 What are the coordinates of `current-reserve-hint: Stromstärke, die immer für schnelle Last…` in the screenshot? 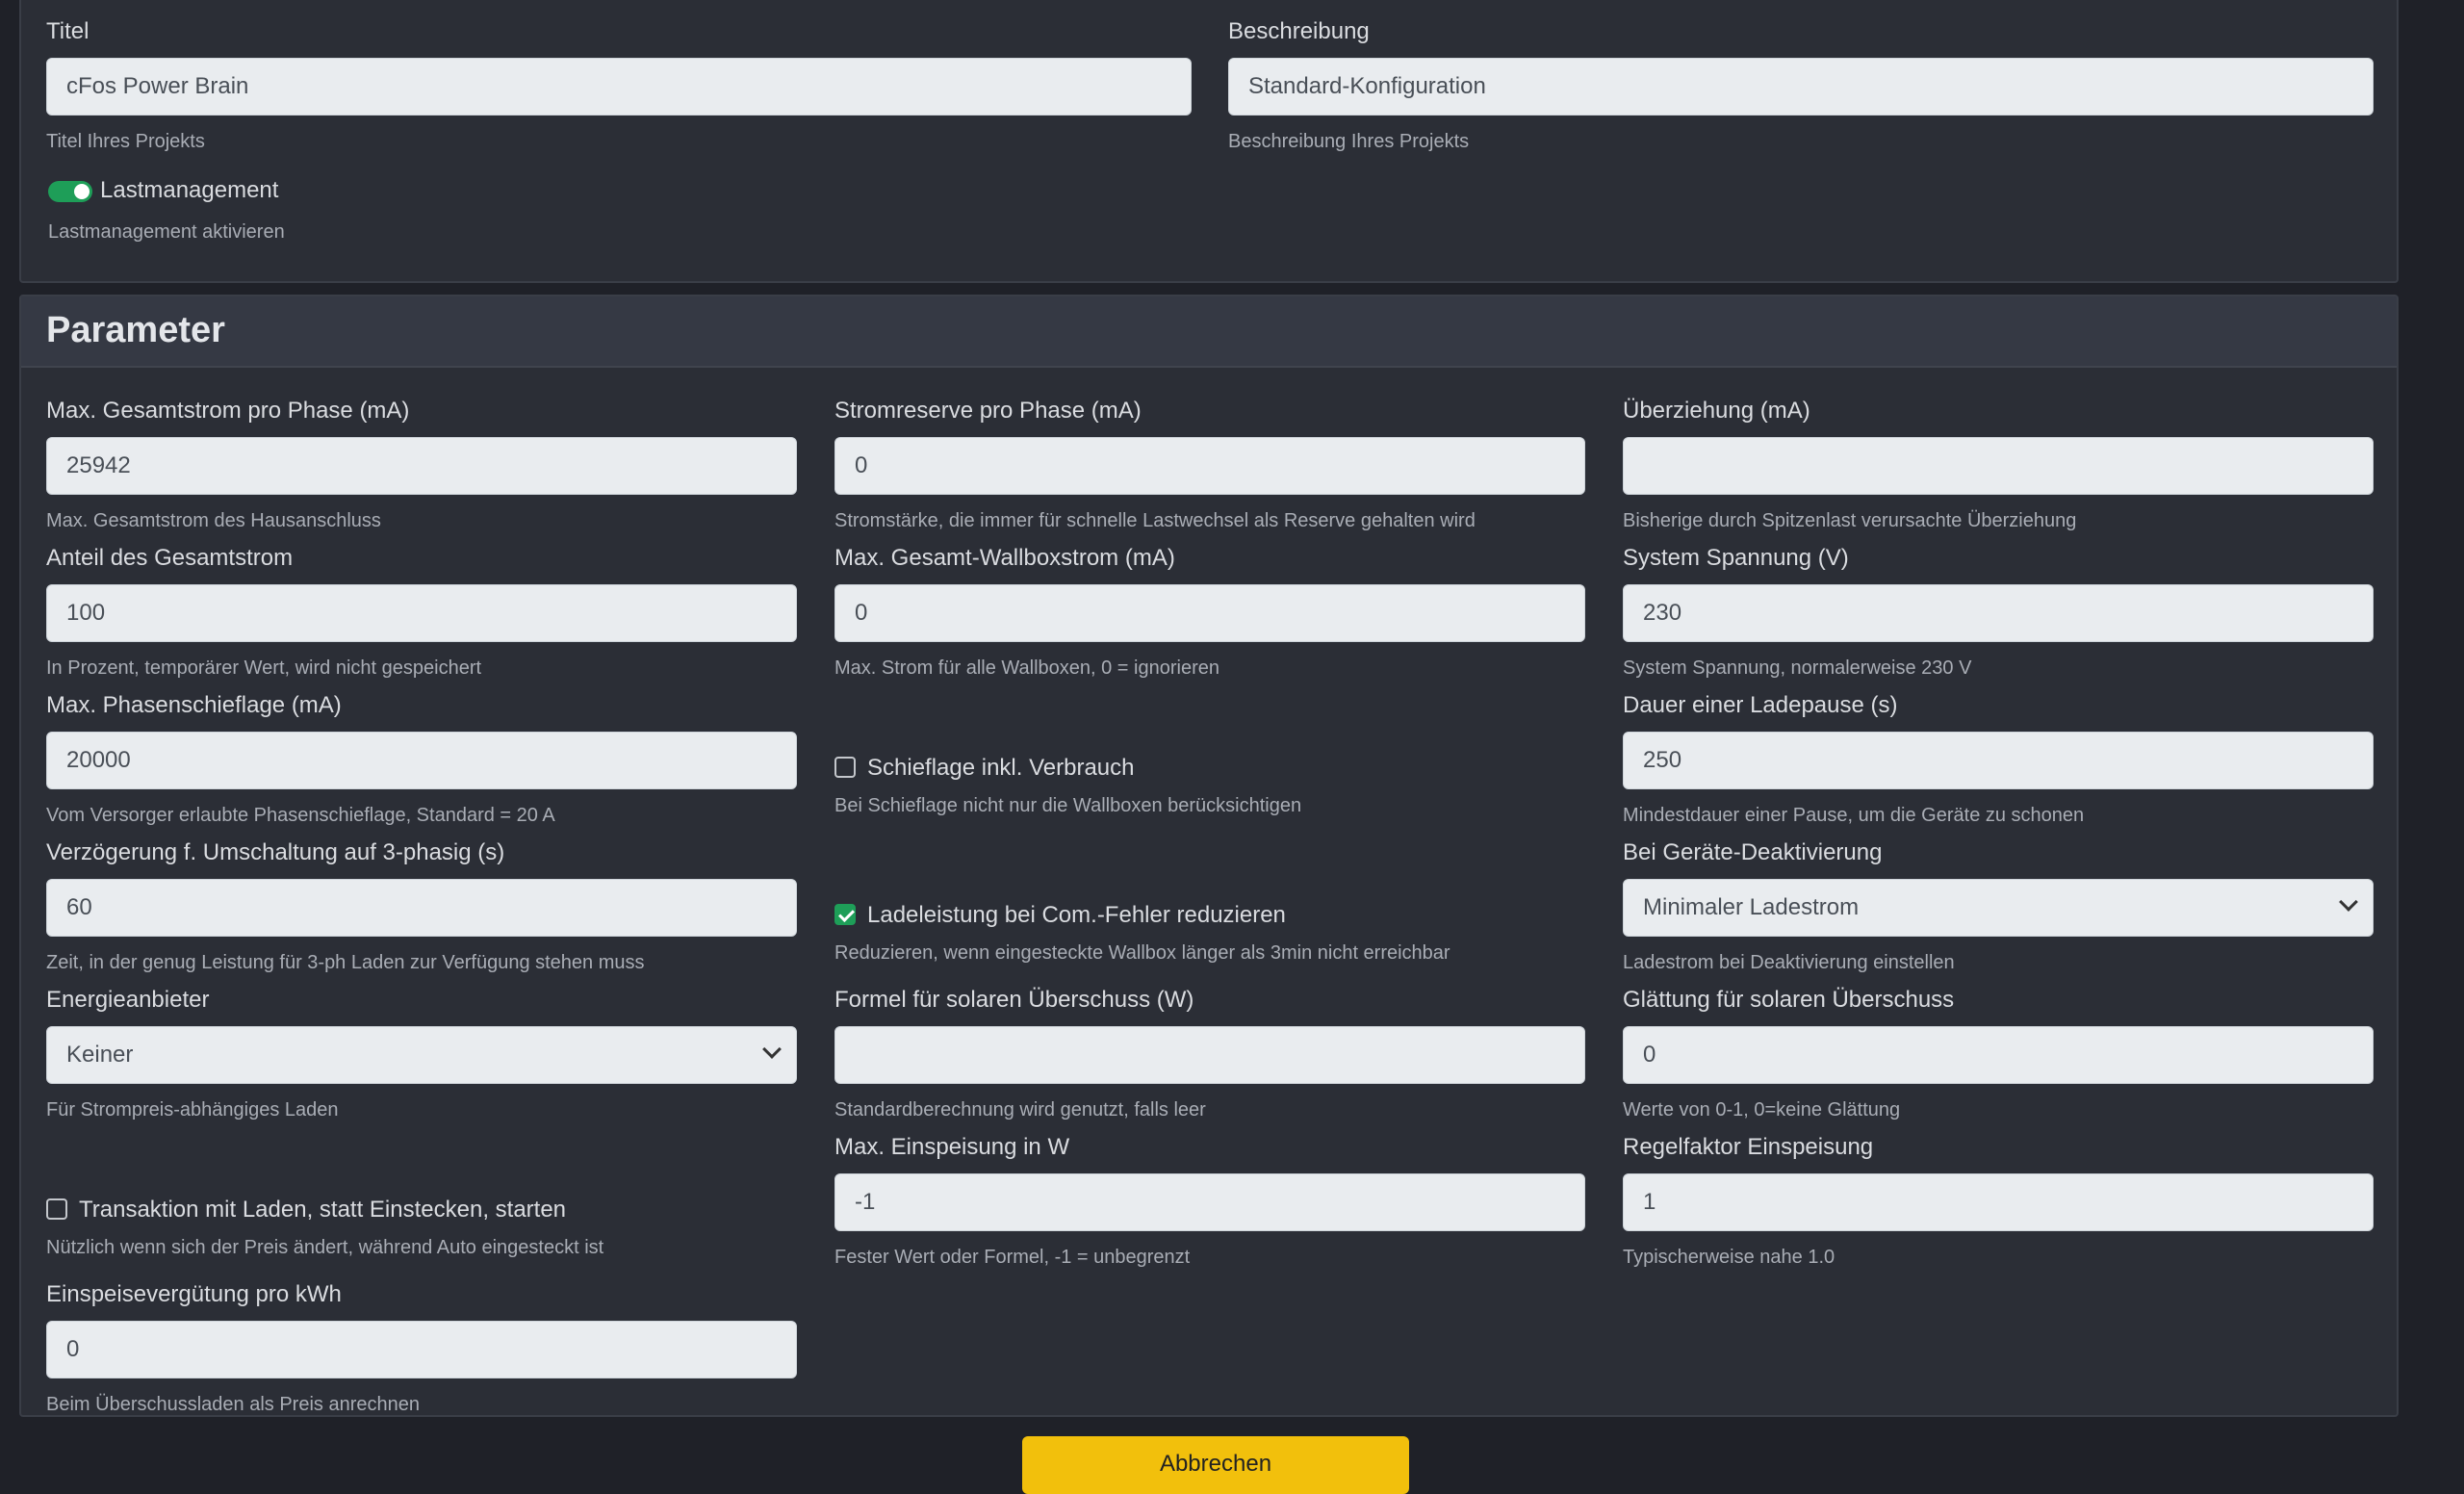 It's located at (1155, 520).